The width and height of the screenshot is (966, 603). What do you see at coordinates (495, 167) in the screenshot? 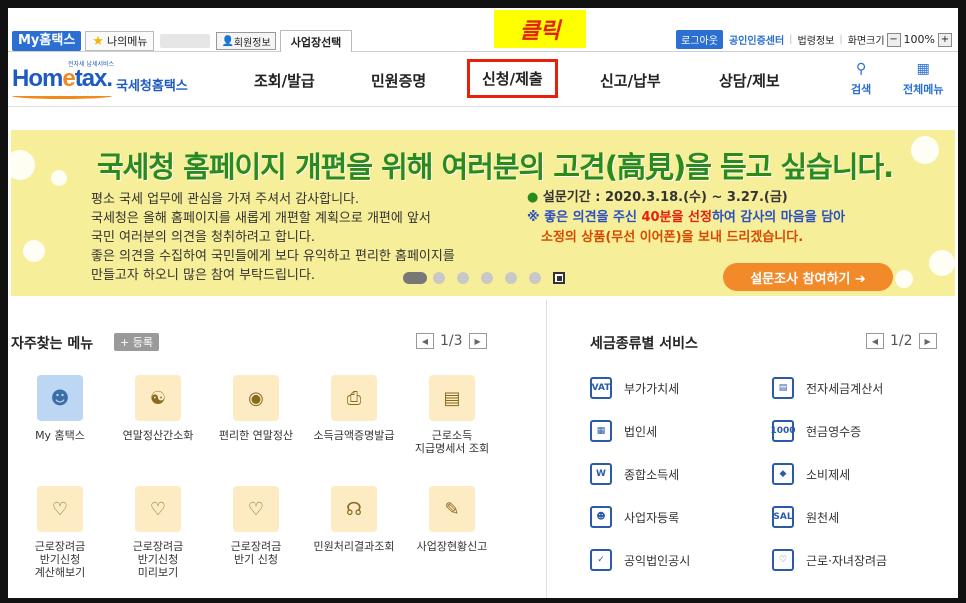
I see `banner-title: 국세청 홈페이지 개편을 위해 여러분의 고견(高見)을 듣고 싶습니다.` at bounding box center [495, 167].